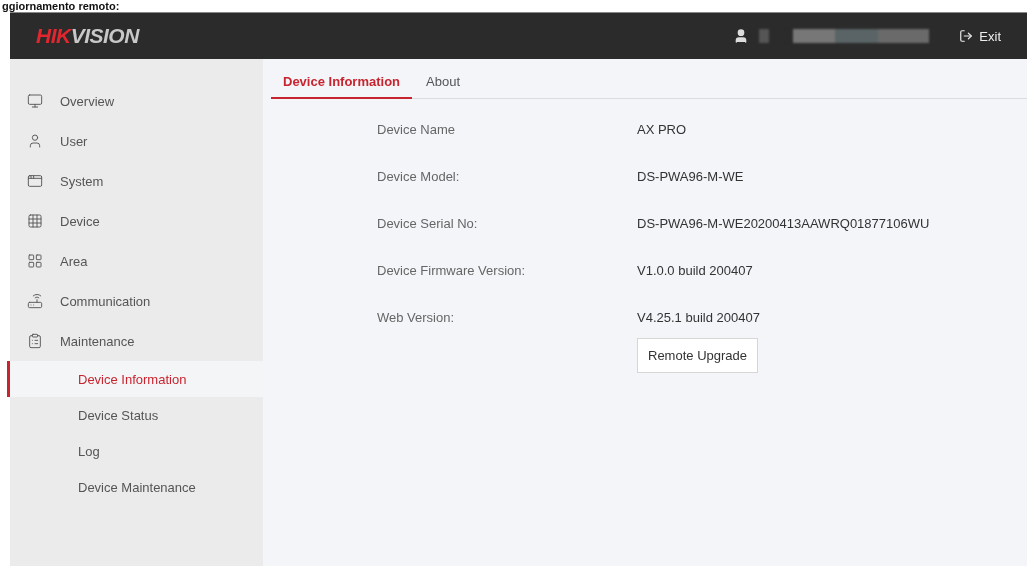 The height and width of the screenshot is (566, 1027). I want to click on squares-icon, so click(35, 261).